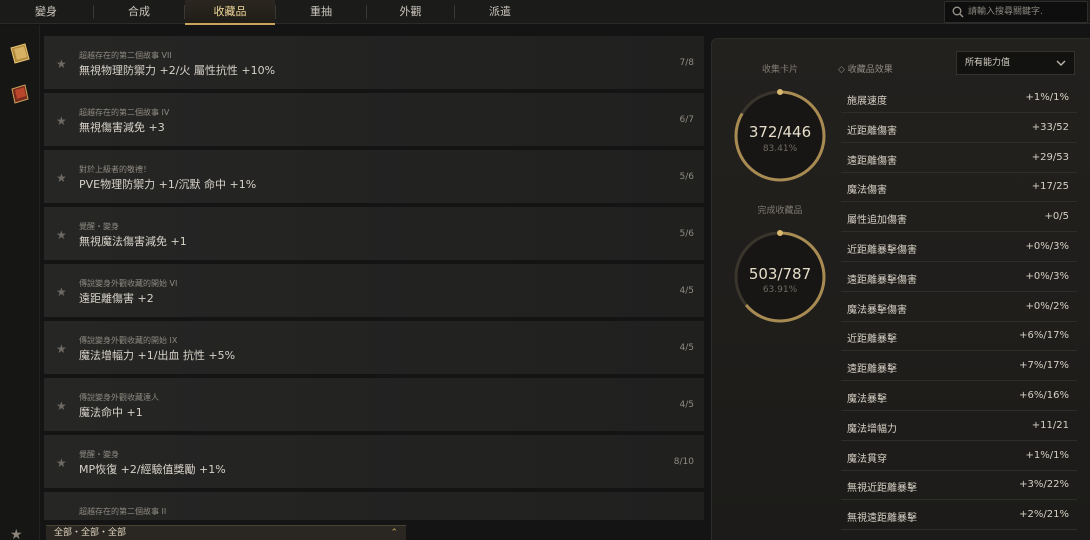 The height and width of the screenshot is (540, 1090). What do you see at coordinates (959, 128) in the screenshot?
I see `stat-row: 近距離傷害 +33/52` at bounding box center [959, 128].